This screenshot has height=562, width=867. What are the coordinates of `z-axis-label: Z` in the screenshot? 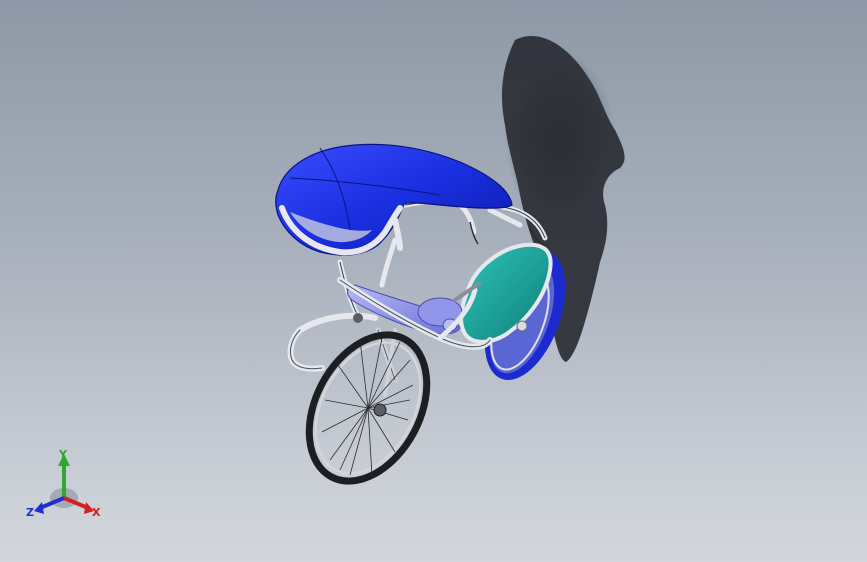 It's located at (30, 512).